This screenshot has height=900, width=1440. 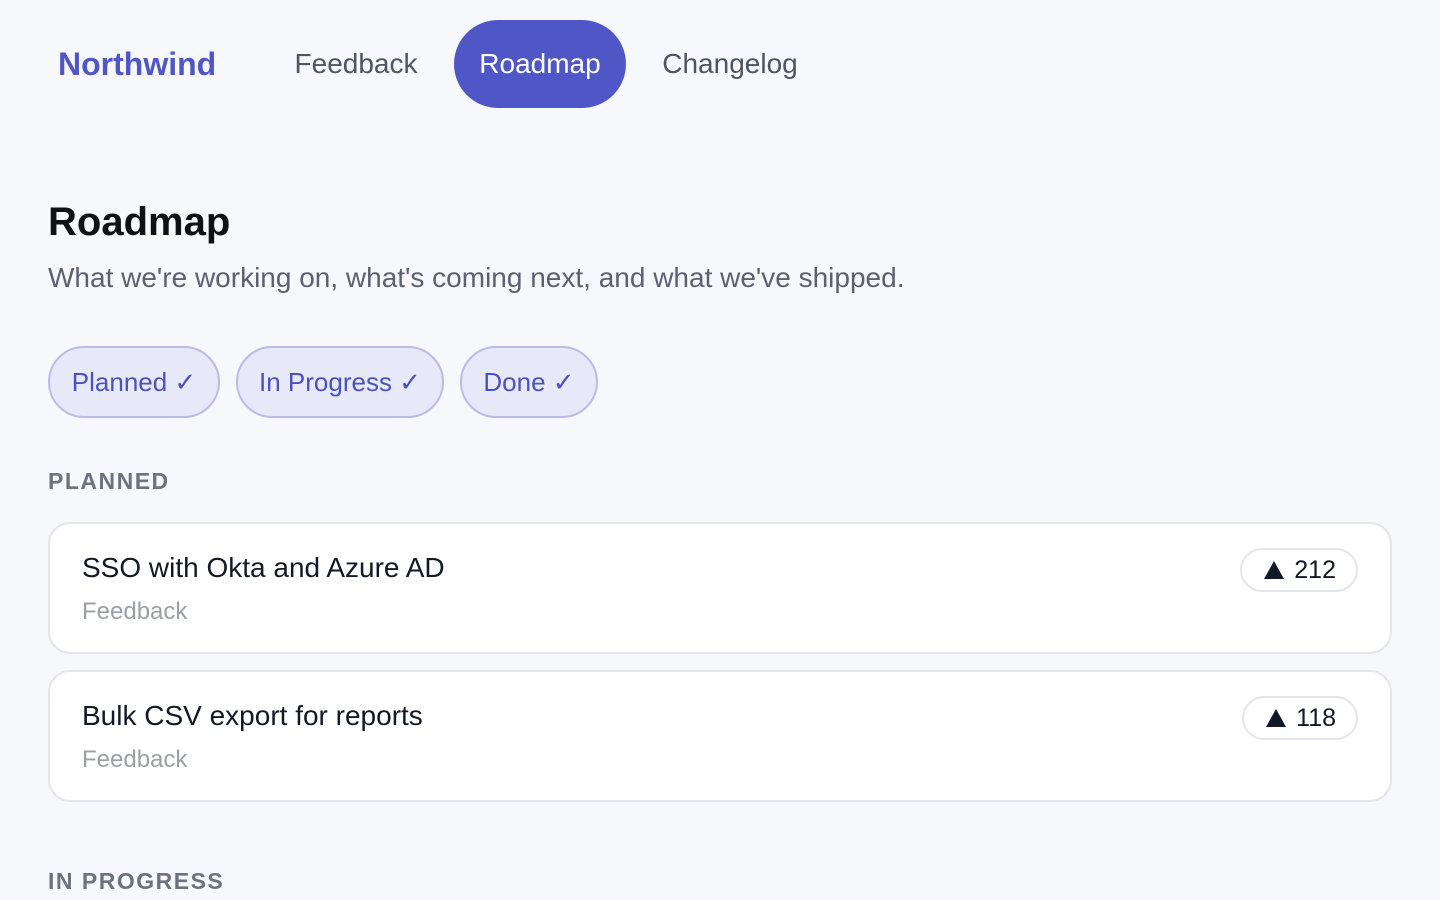 What do you see at coordinates (252, 715) in the screenshot?
I see `card-title: Bulk CSV export for reports` at bounding box center [252, 715].